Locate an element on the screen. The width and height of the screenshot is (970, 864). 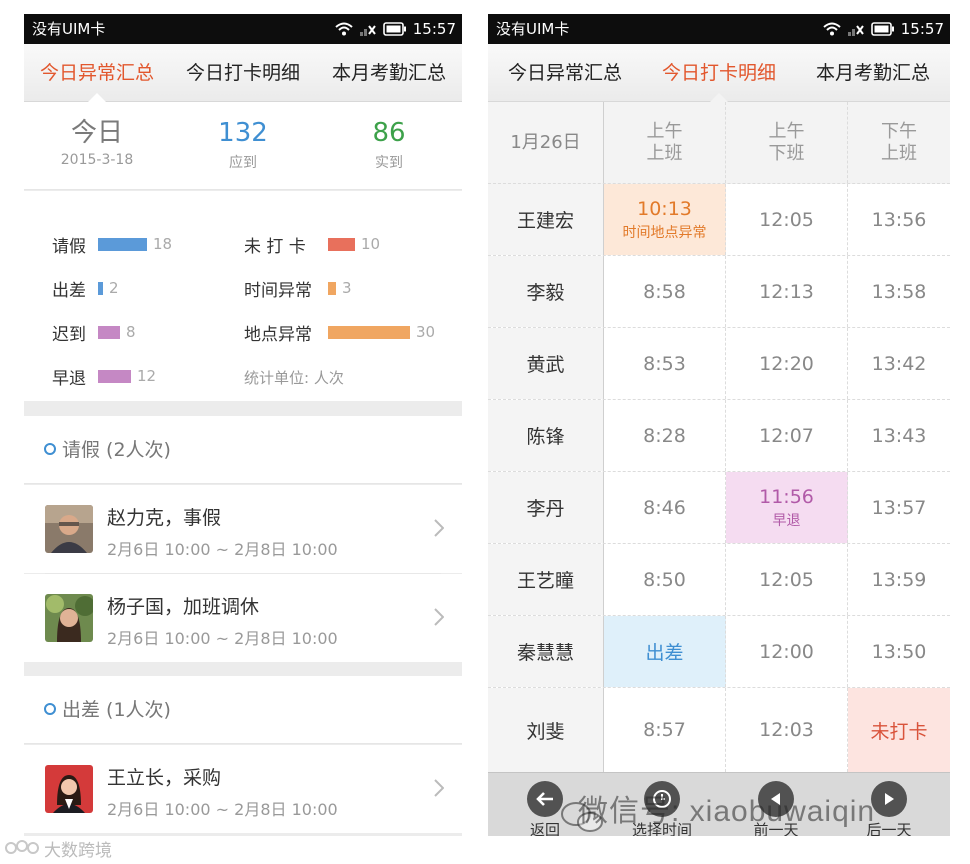
summary-today-label: 今日 is located at coordinates (96, 133).